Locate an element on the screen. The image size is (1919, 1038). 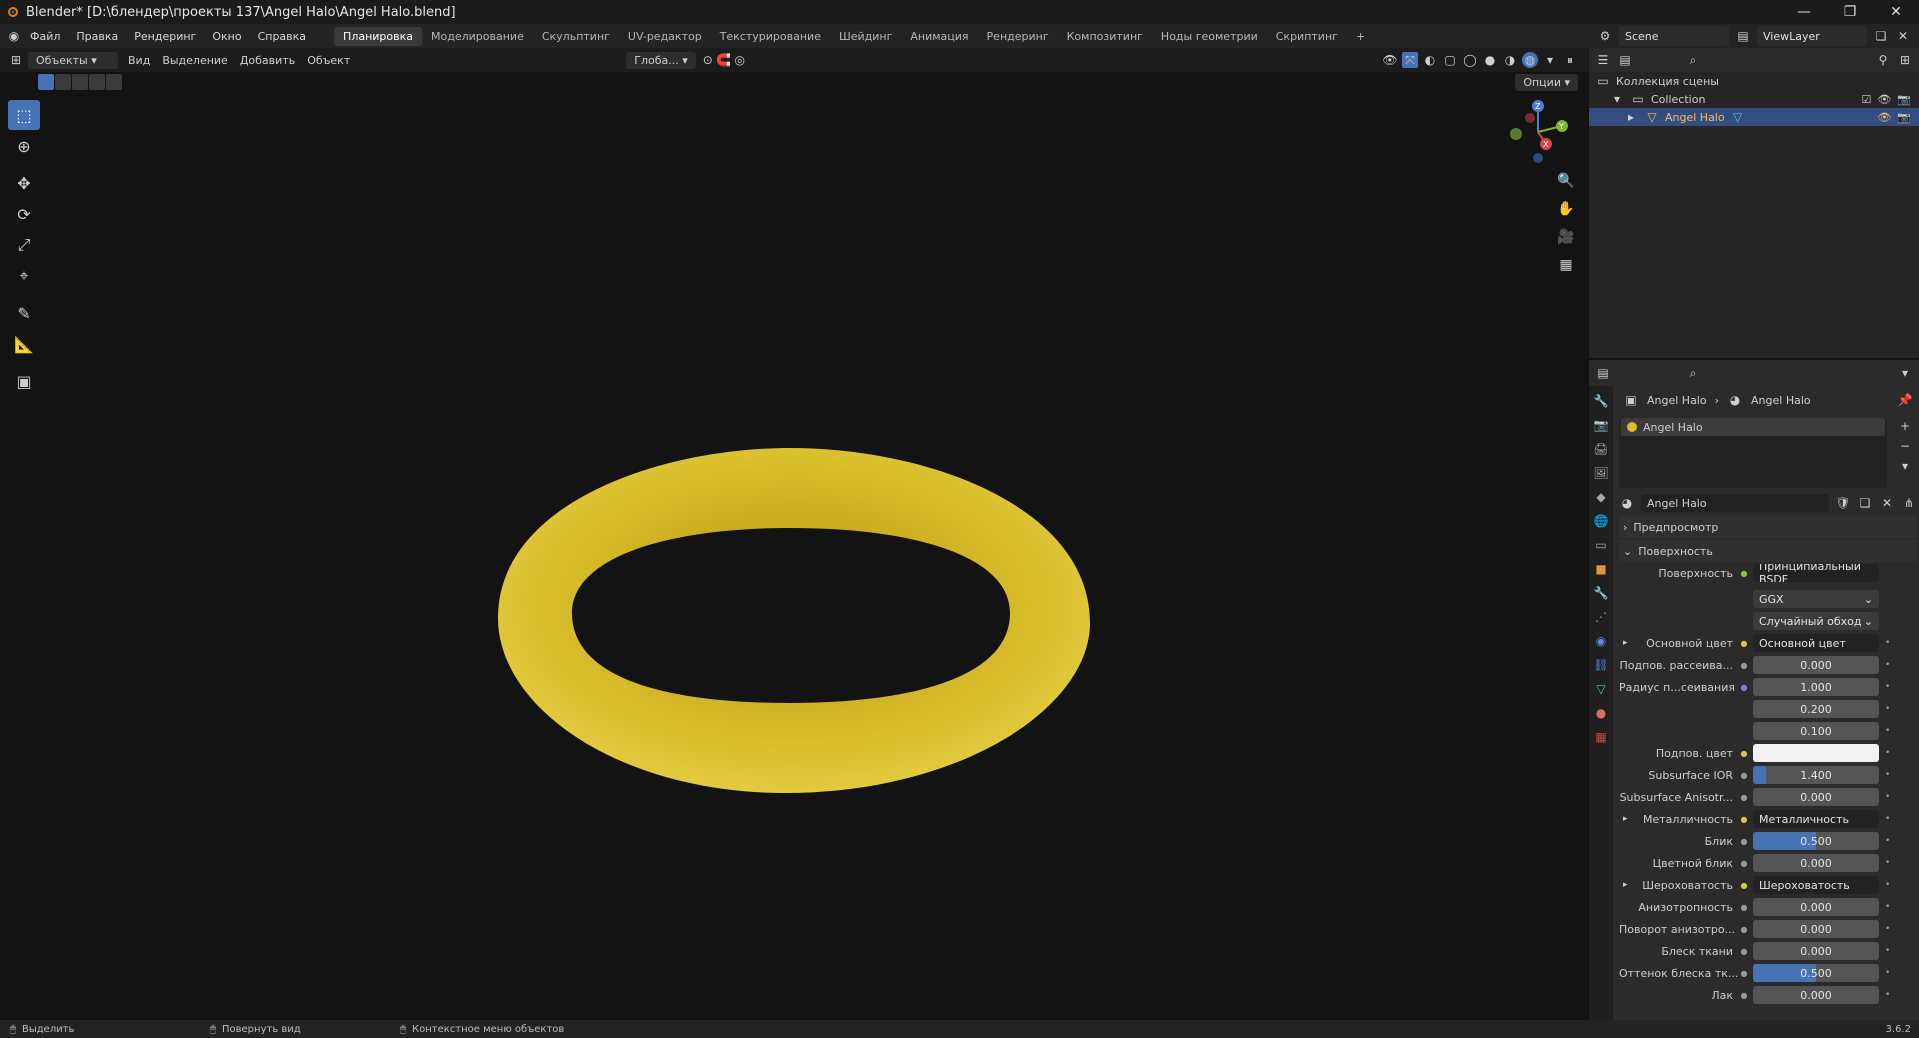
fake-user-icon: 🛡 is located at coordinates (1843, 503).